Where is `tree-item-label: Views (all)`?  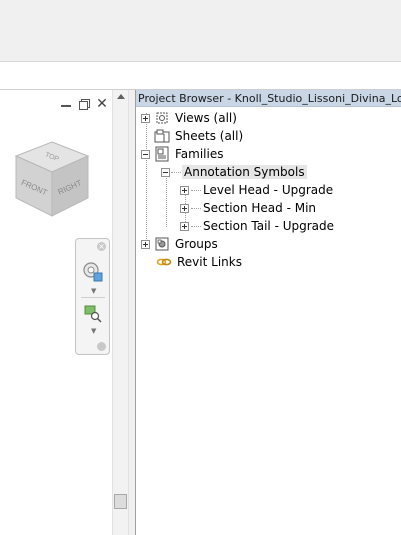
tree-item-label: Views (all) is located at coordinates (206, 118).